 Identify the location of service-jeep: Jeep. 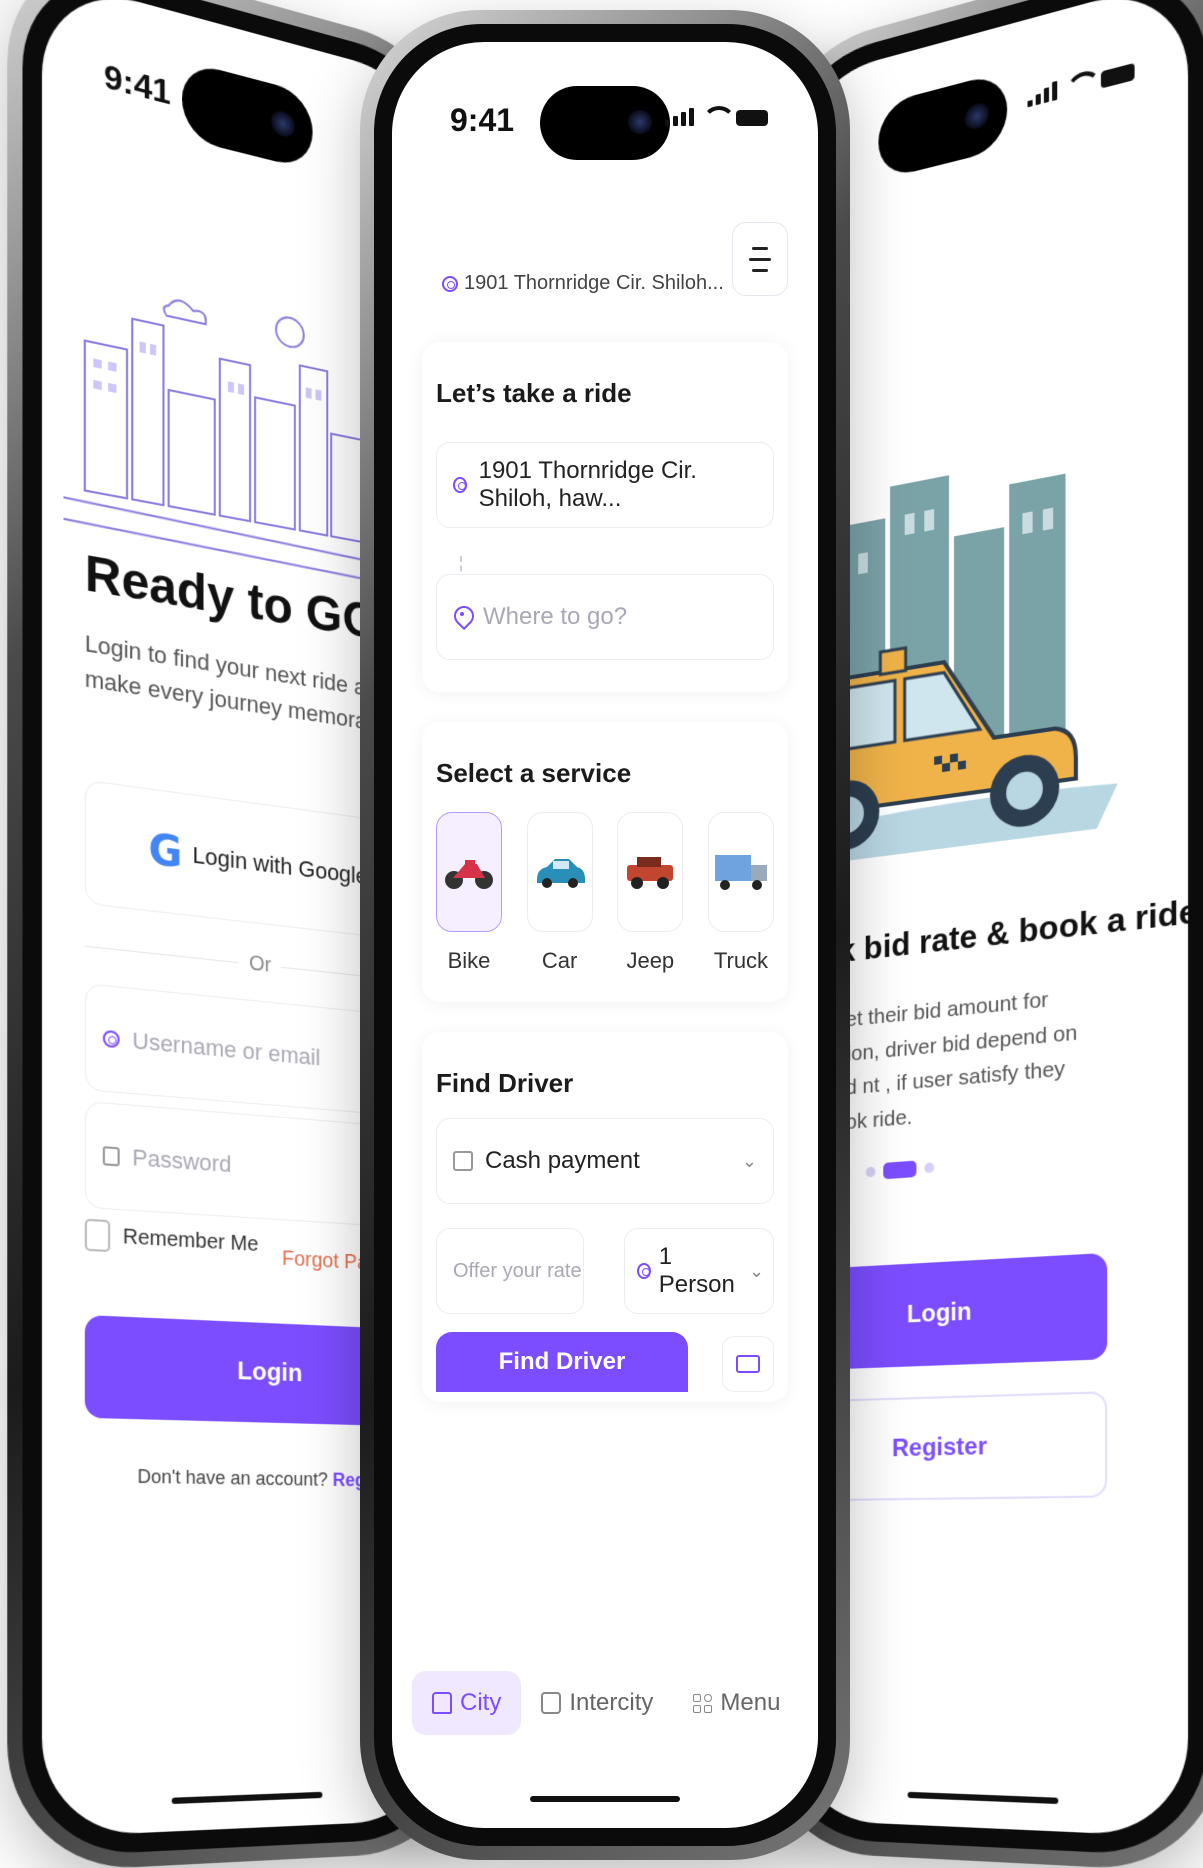
(650, 893).